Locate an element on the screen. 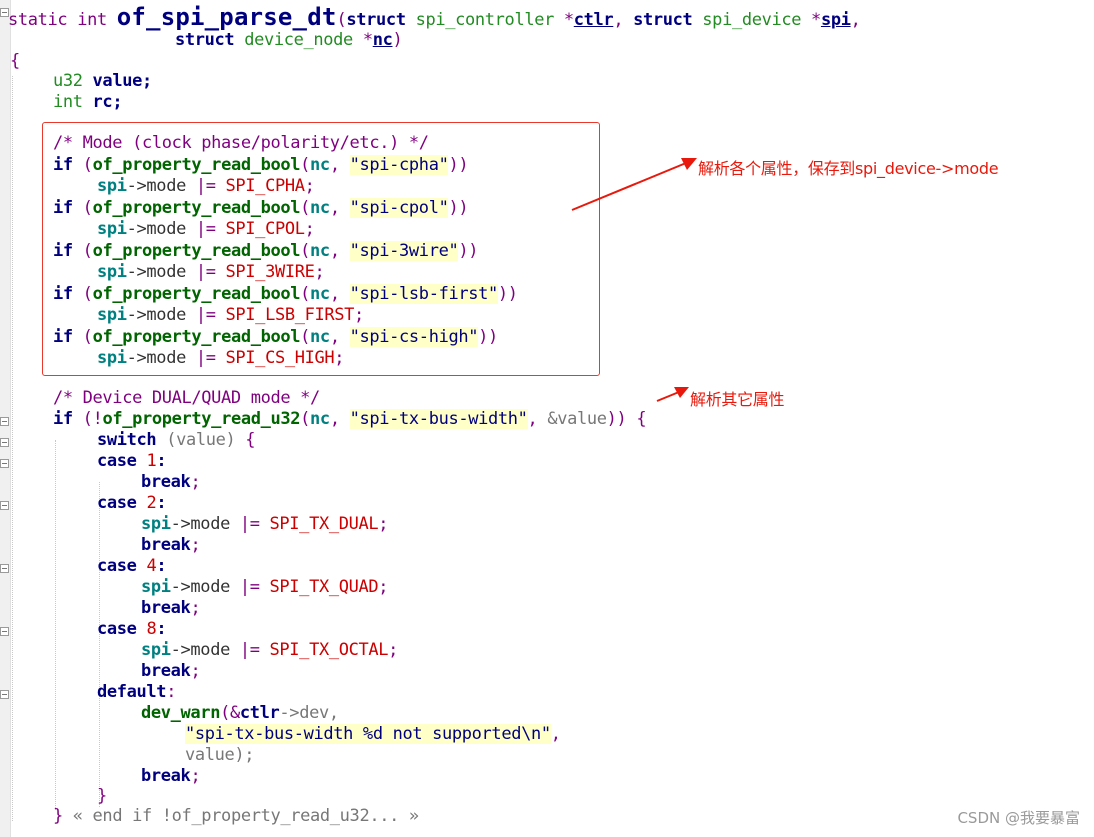 The width and height of the screenshot is (1094, 837). other-annotation: 解析其它属性 is located at coordinates (737, 399).